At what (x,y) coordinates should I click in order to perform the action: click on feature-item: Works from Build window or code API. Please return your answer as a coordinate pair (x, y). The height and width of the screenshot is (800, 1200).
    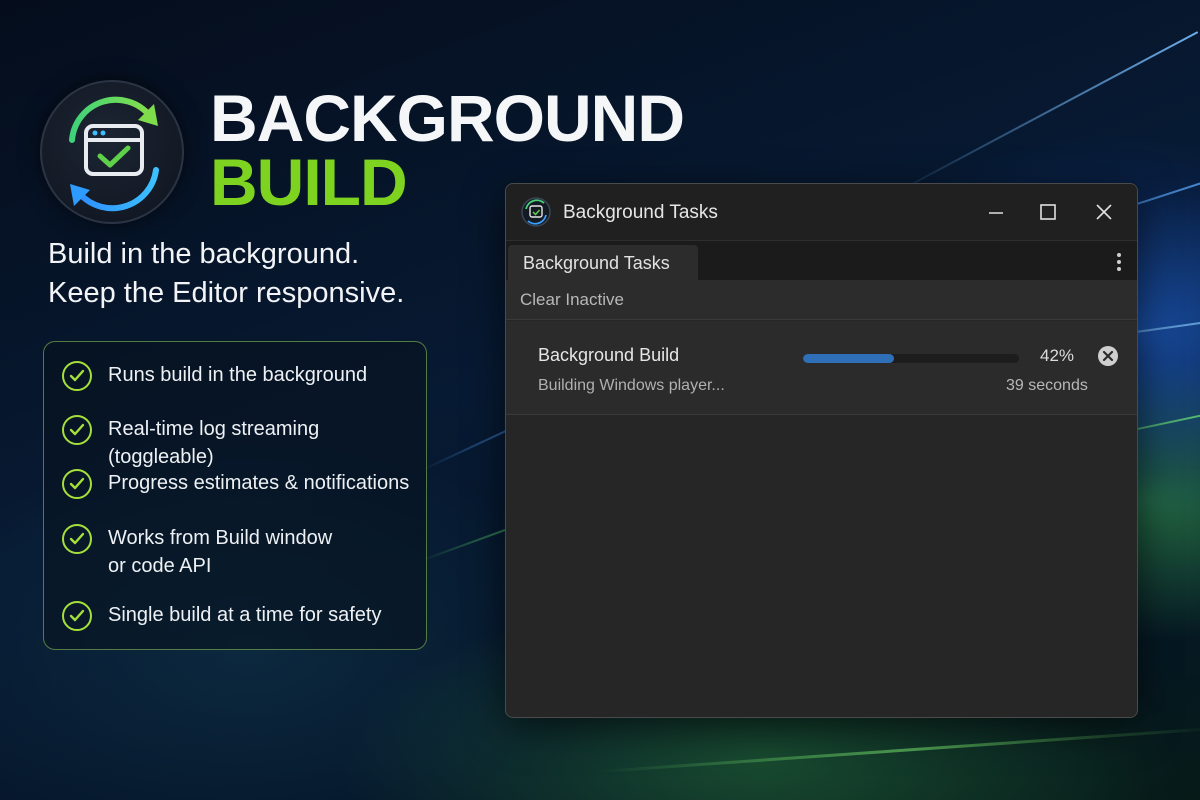
    Looking at the image, I should click on (197, 552).